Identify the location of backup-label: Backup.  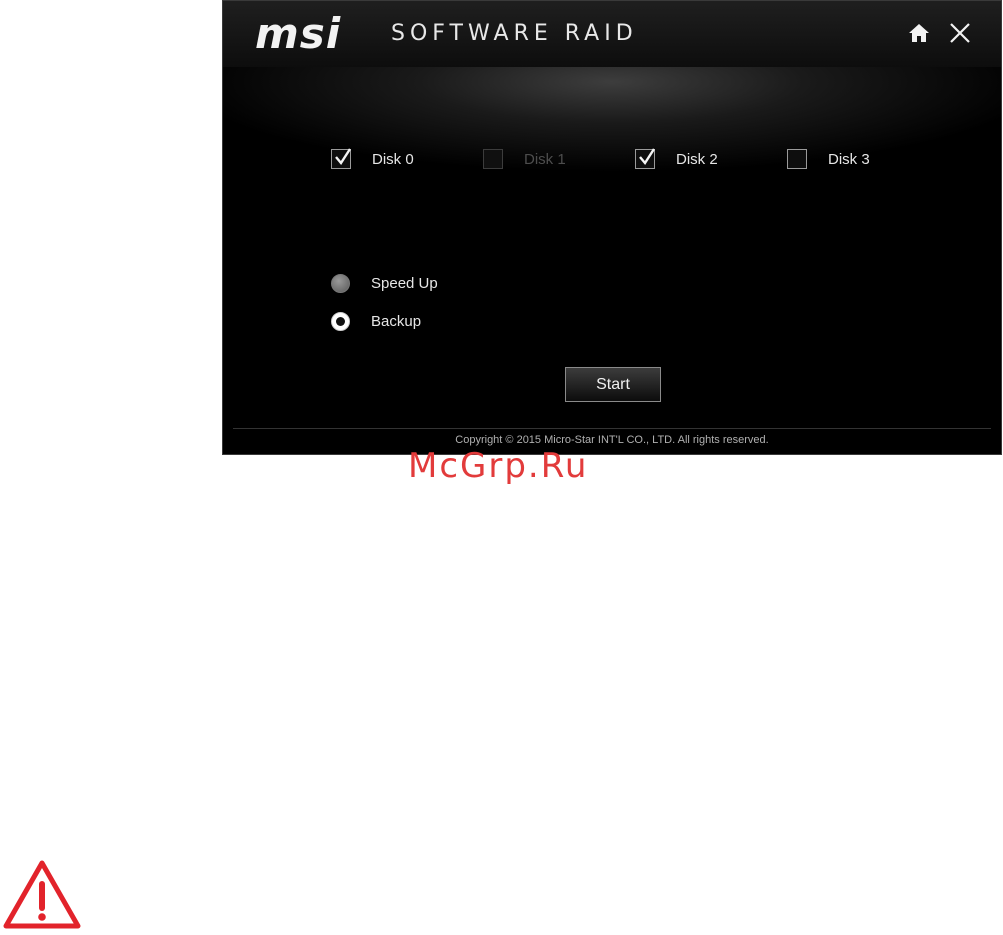
(396, 321).